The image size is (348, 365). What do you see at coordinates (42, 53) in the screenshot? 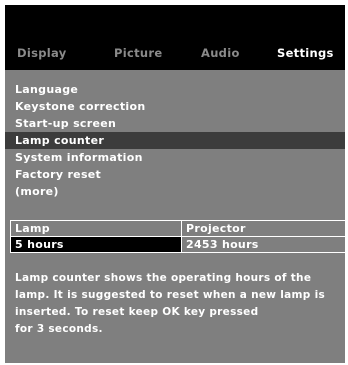
I see `tab-display: Display` at bounding box center [42, 53].